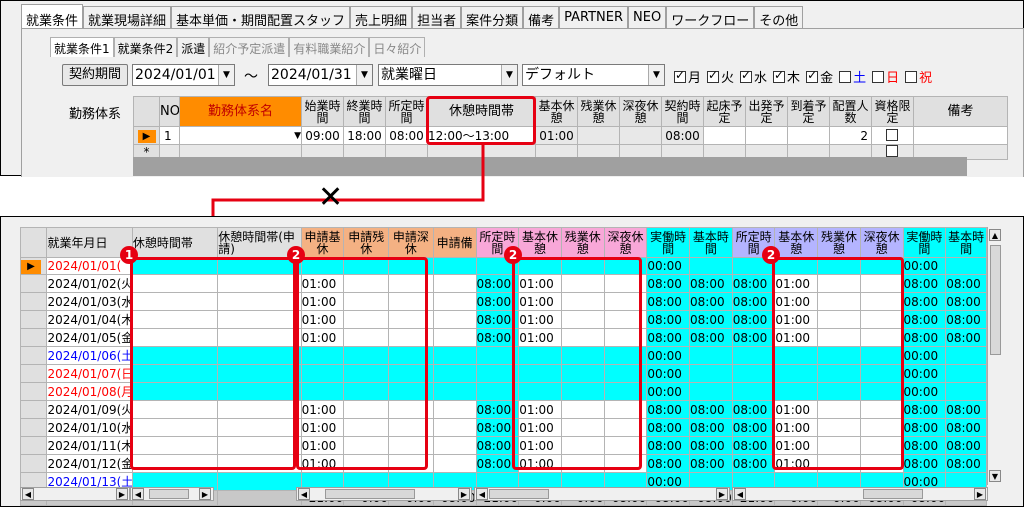 The height and width of the screenshot is (507, 1024). Describe the element at coordinates (89, 463) in the screenshot. I see `date-cell: 2024/01/12(金` at that location.